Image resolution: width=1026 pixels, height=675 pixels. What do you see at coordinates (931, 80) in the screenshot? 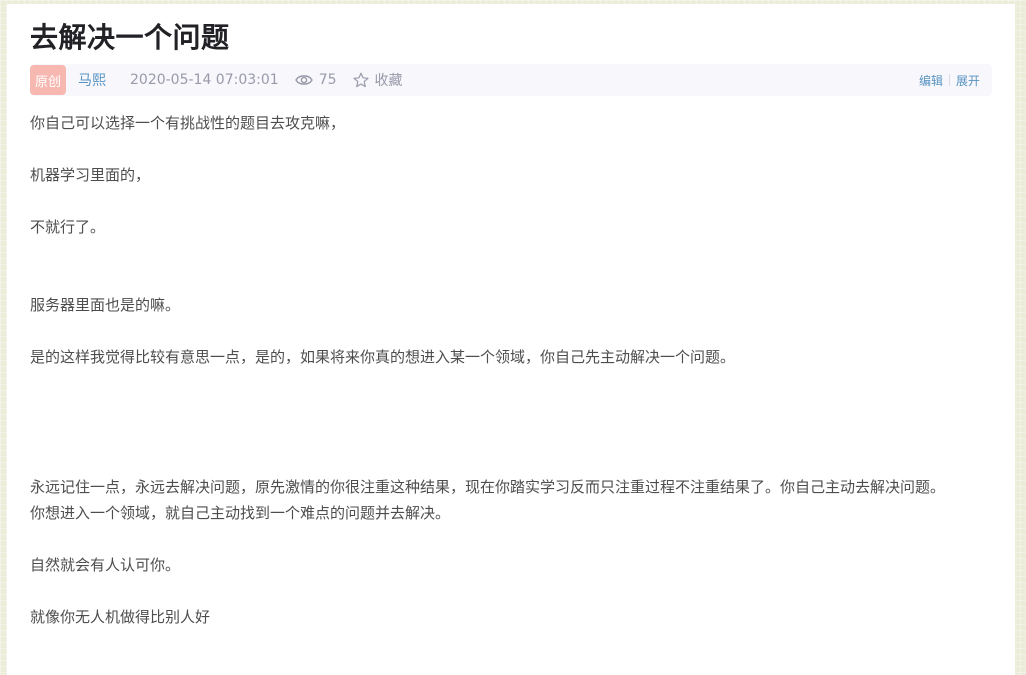
I see `edit-link: 编辑` at bounding box center [931, 80].